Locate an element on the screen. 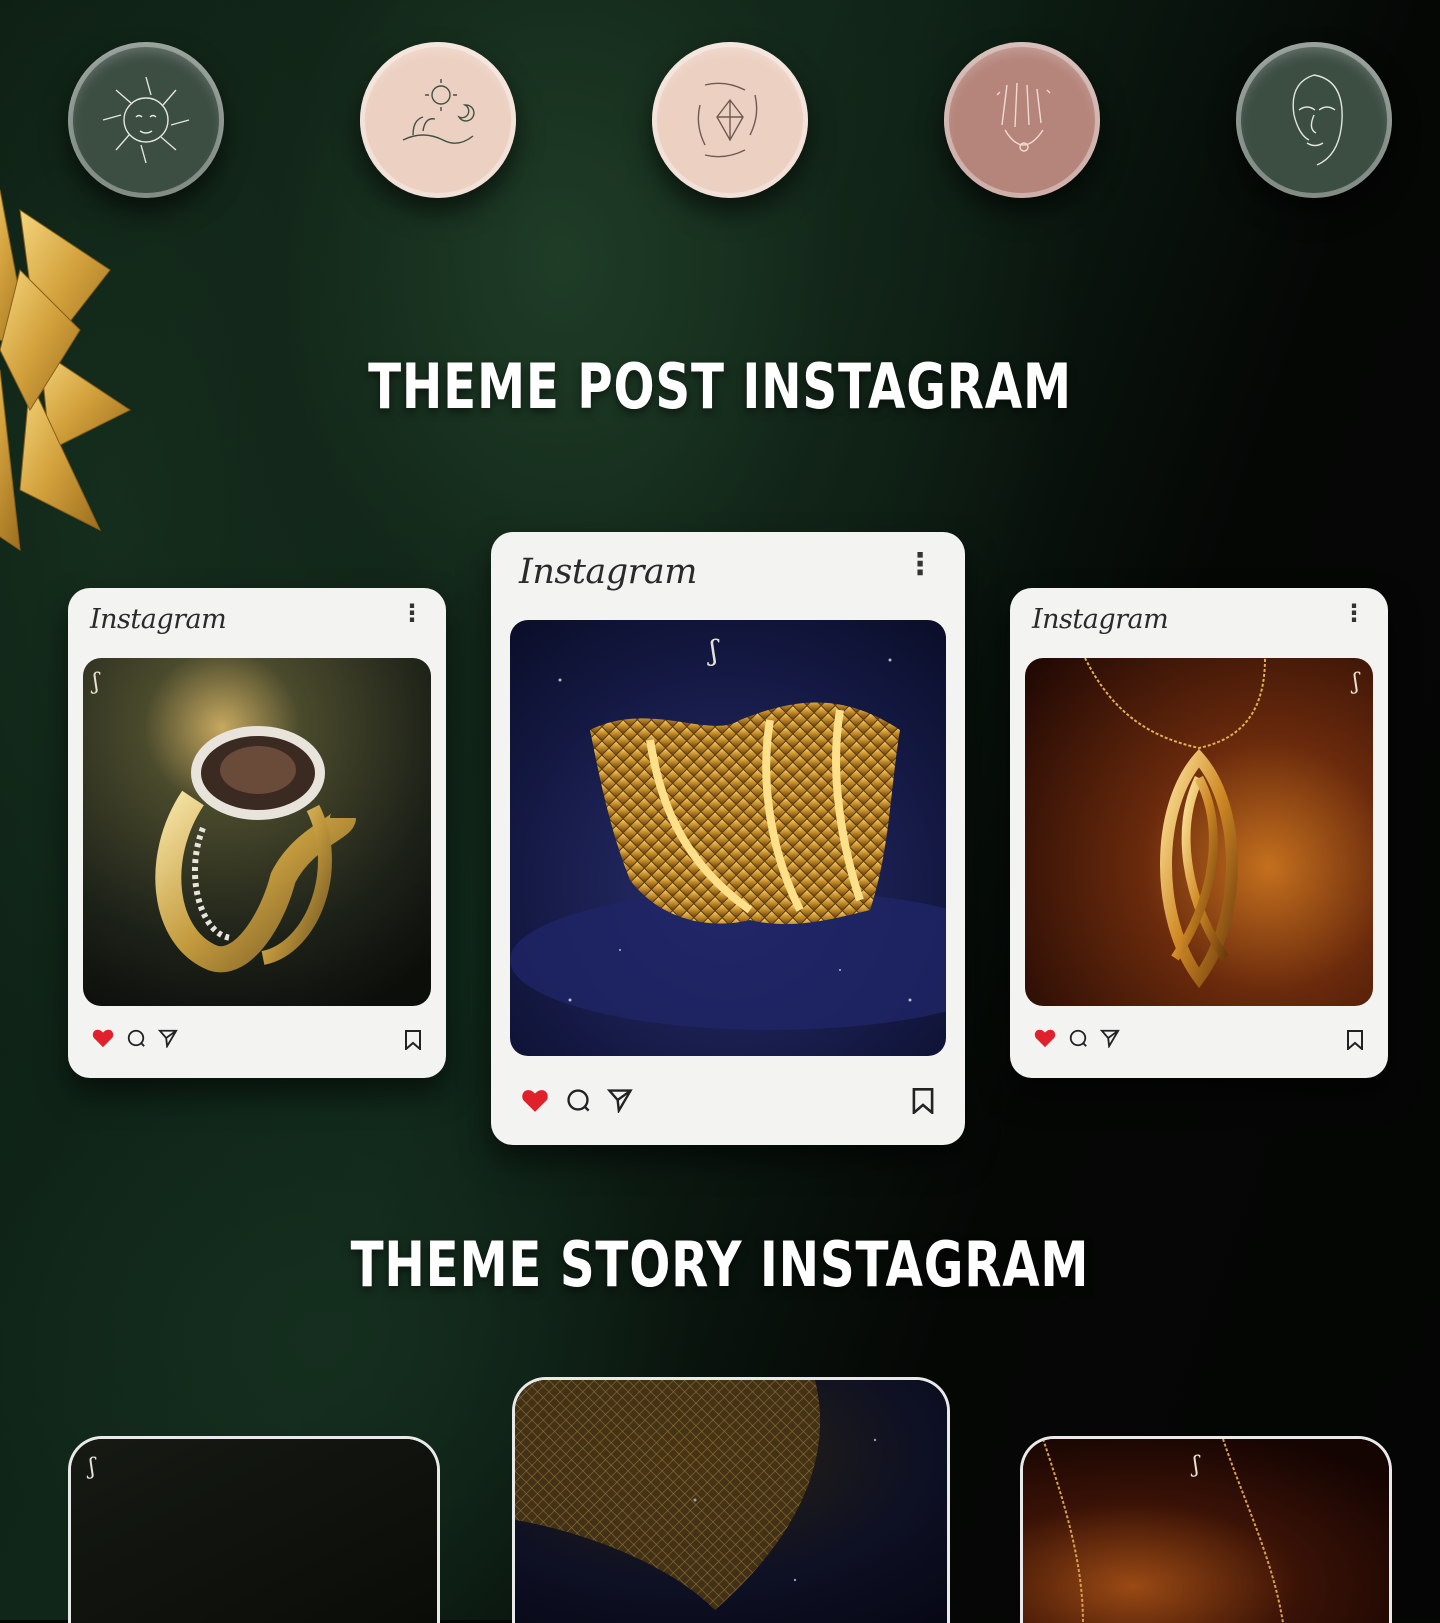 The width and height of the screenshot is (1440, 1623). hands-jewelry-icon is located at coordinates (1023, 117).